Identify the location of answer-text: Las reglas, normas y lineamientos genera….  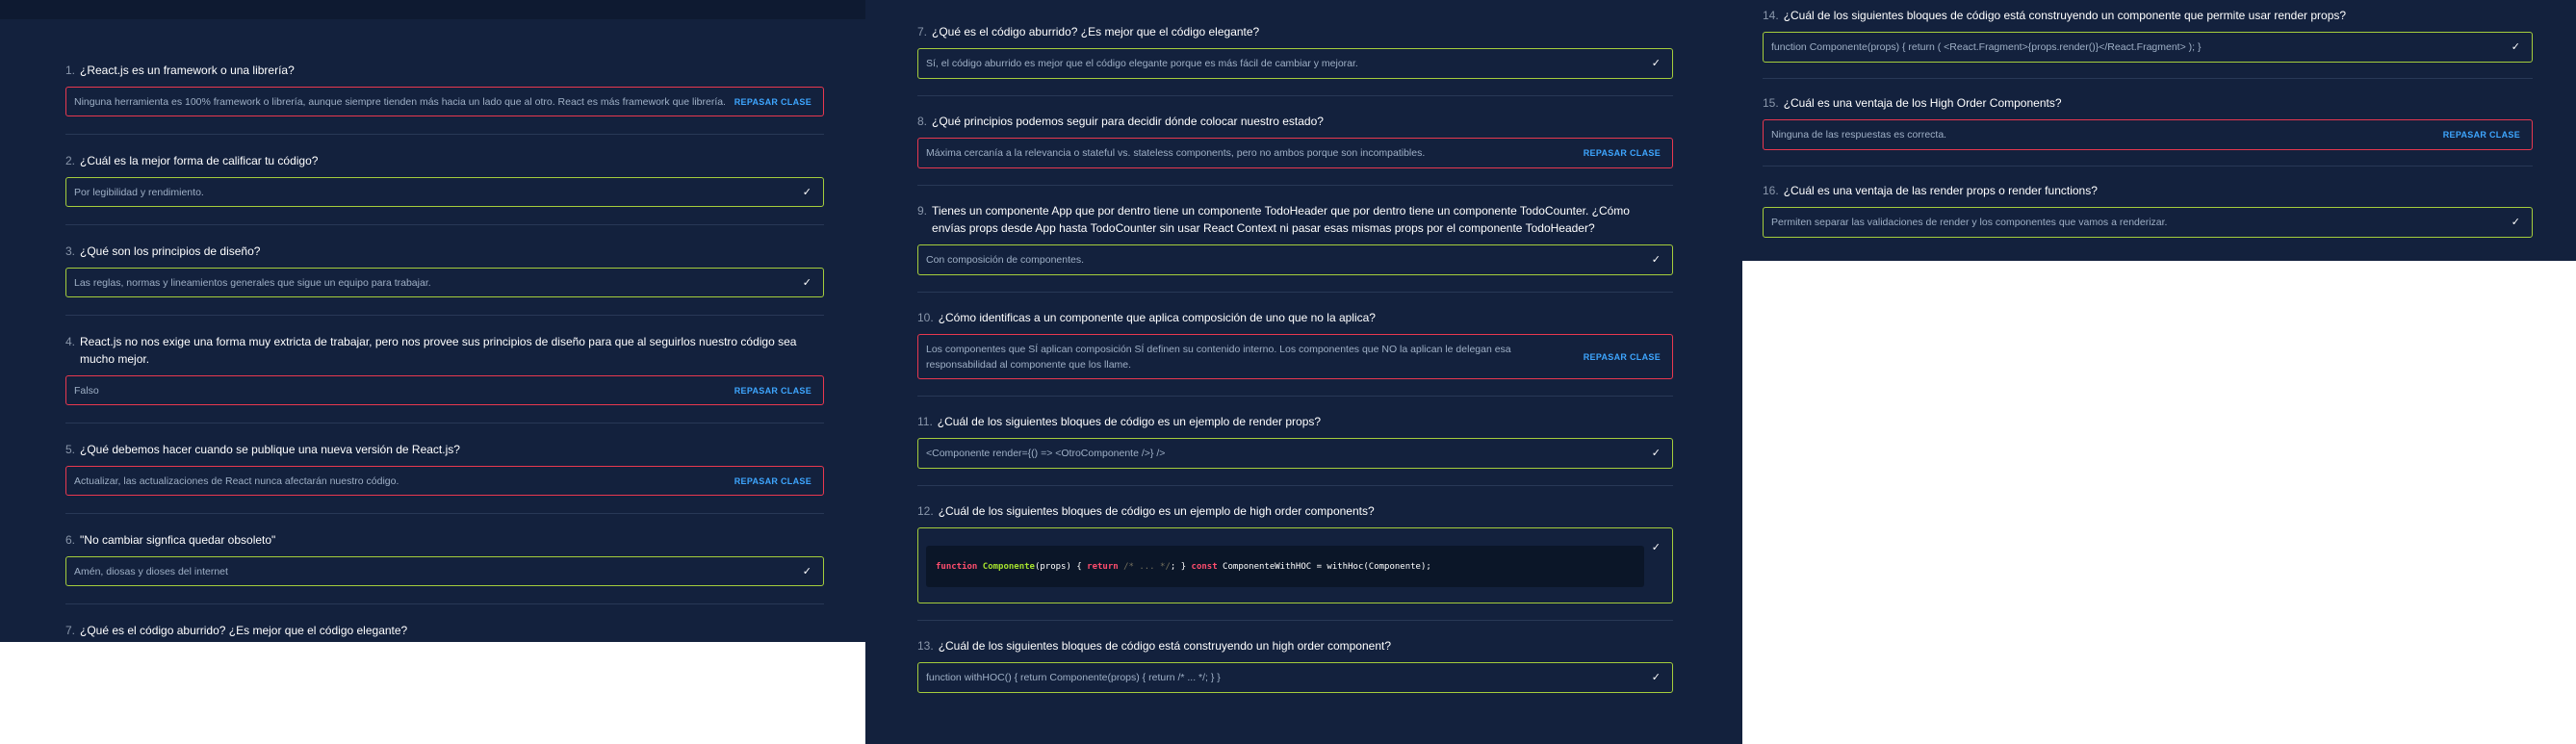
(253, 283).